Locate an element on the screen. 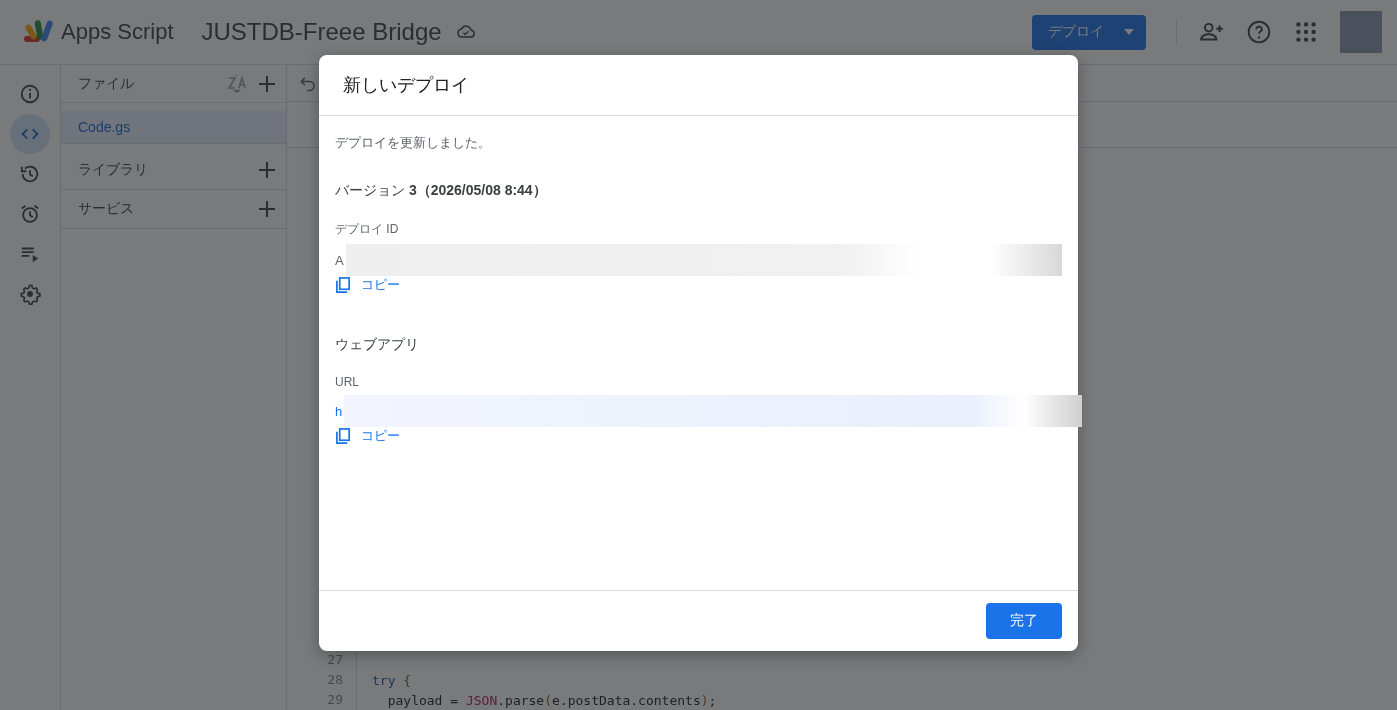 This screenshot has width=1397, height=710. dialog-title: 新しいデプロイ is located at coordinates (406, 85).